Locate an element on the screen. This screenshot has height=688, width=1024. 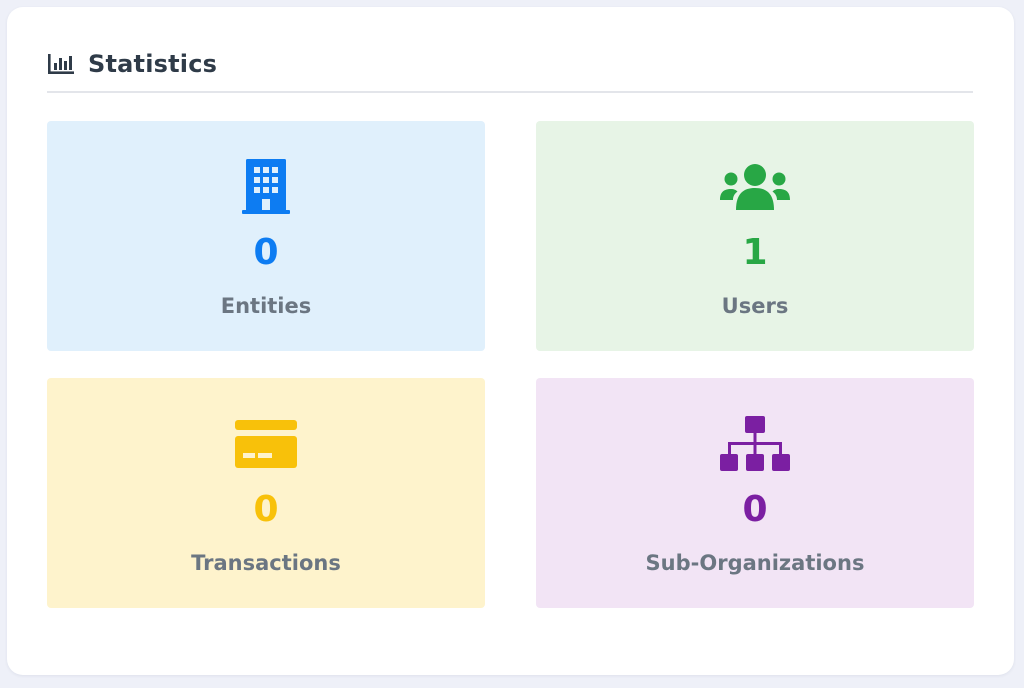
users-icon is located at coordinates (755, 190).